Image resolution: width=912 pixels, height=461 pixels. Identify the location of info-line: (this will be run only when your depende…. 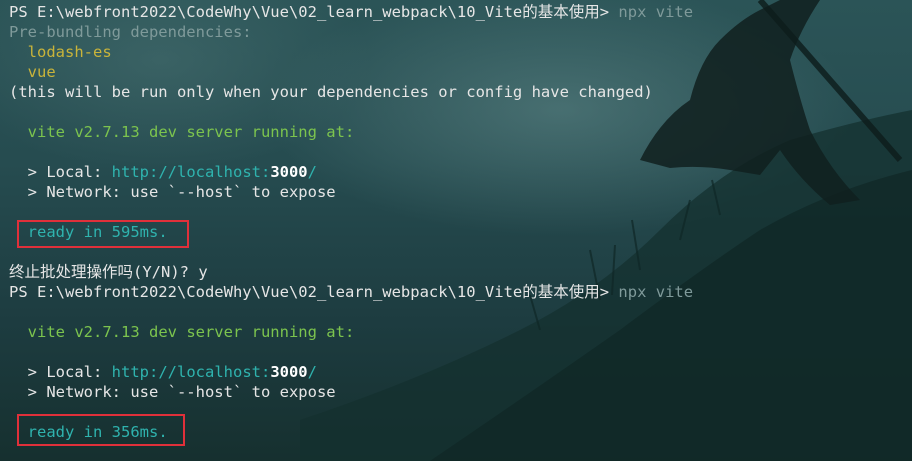
(331, 92).